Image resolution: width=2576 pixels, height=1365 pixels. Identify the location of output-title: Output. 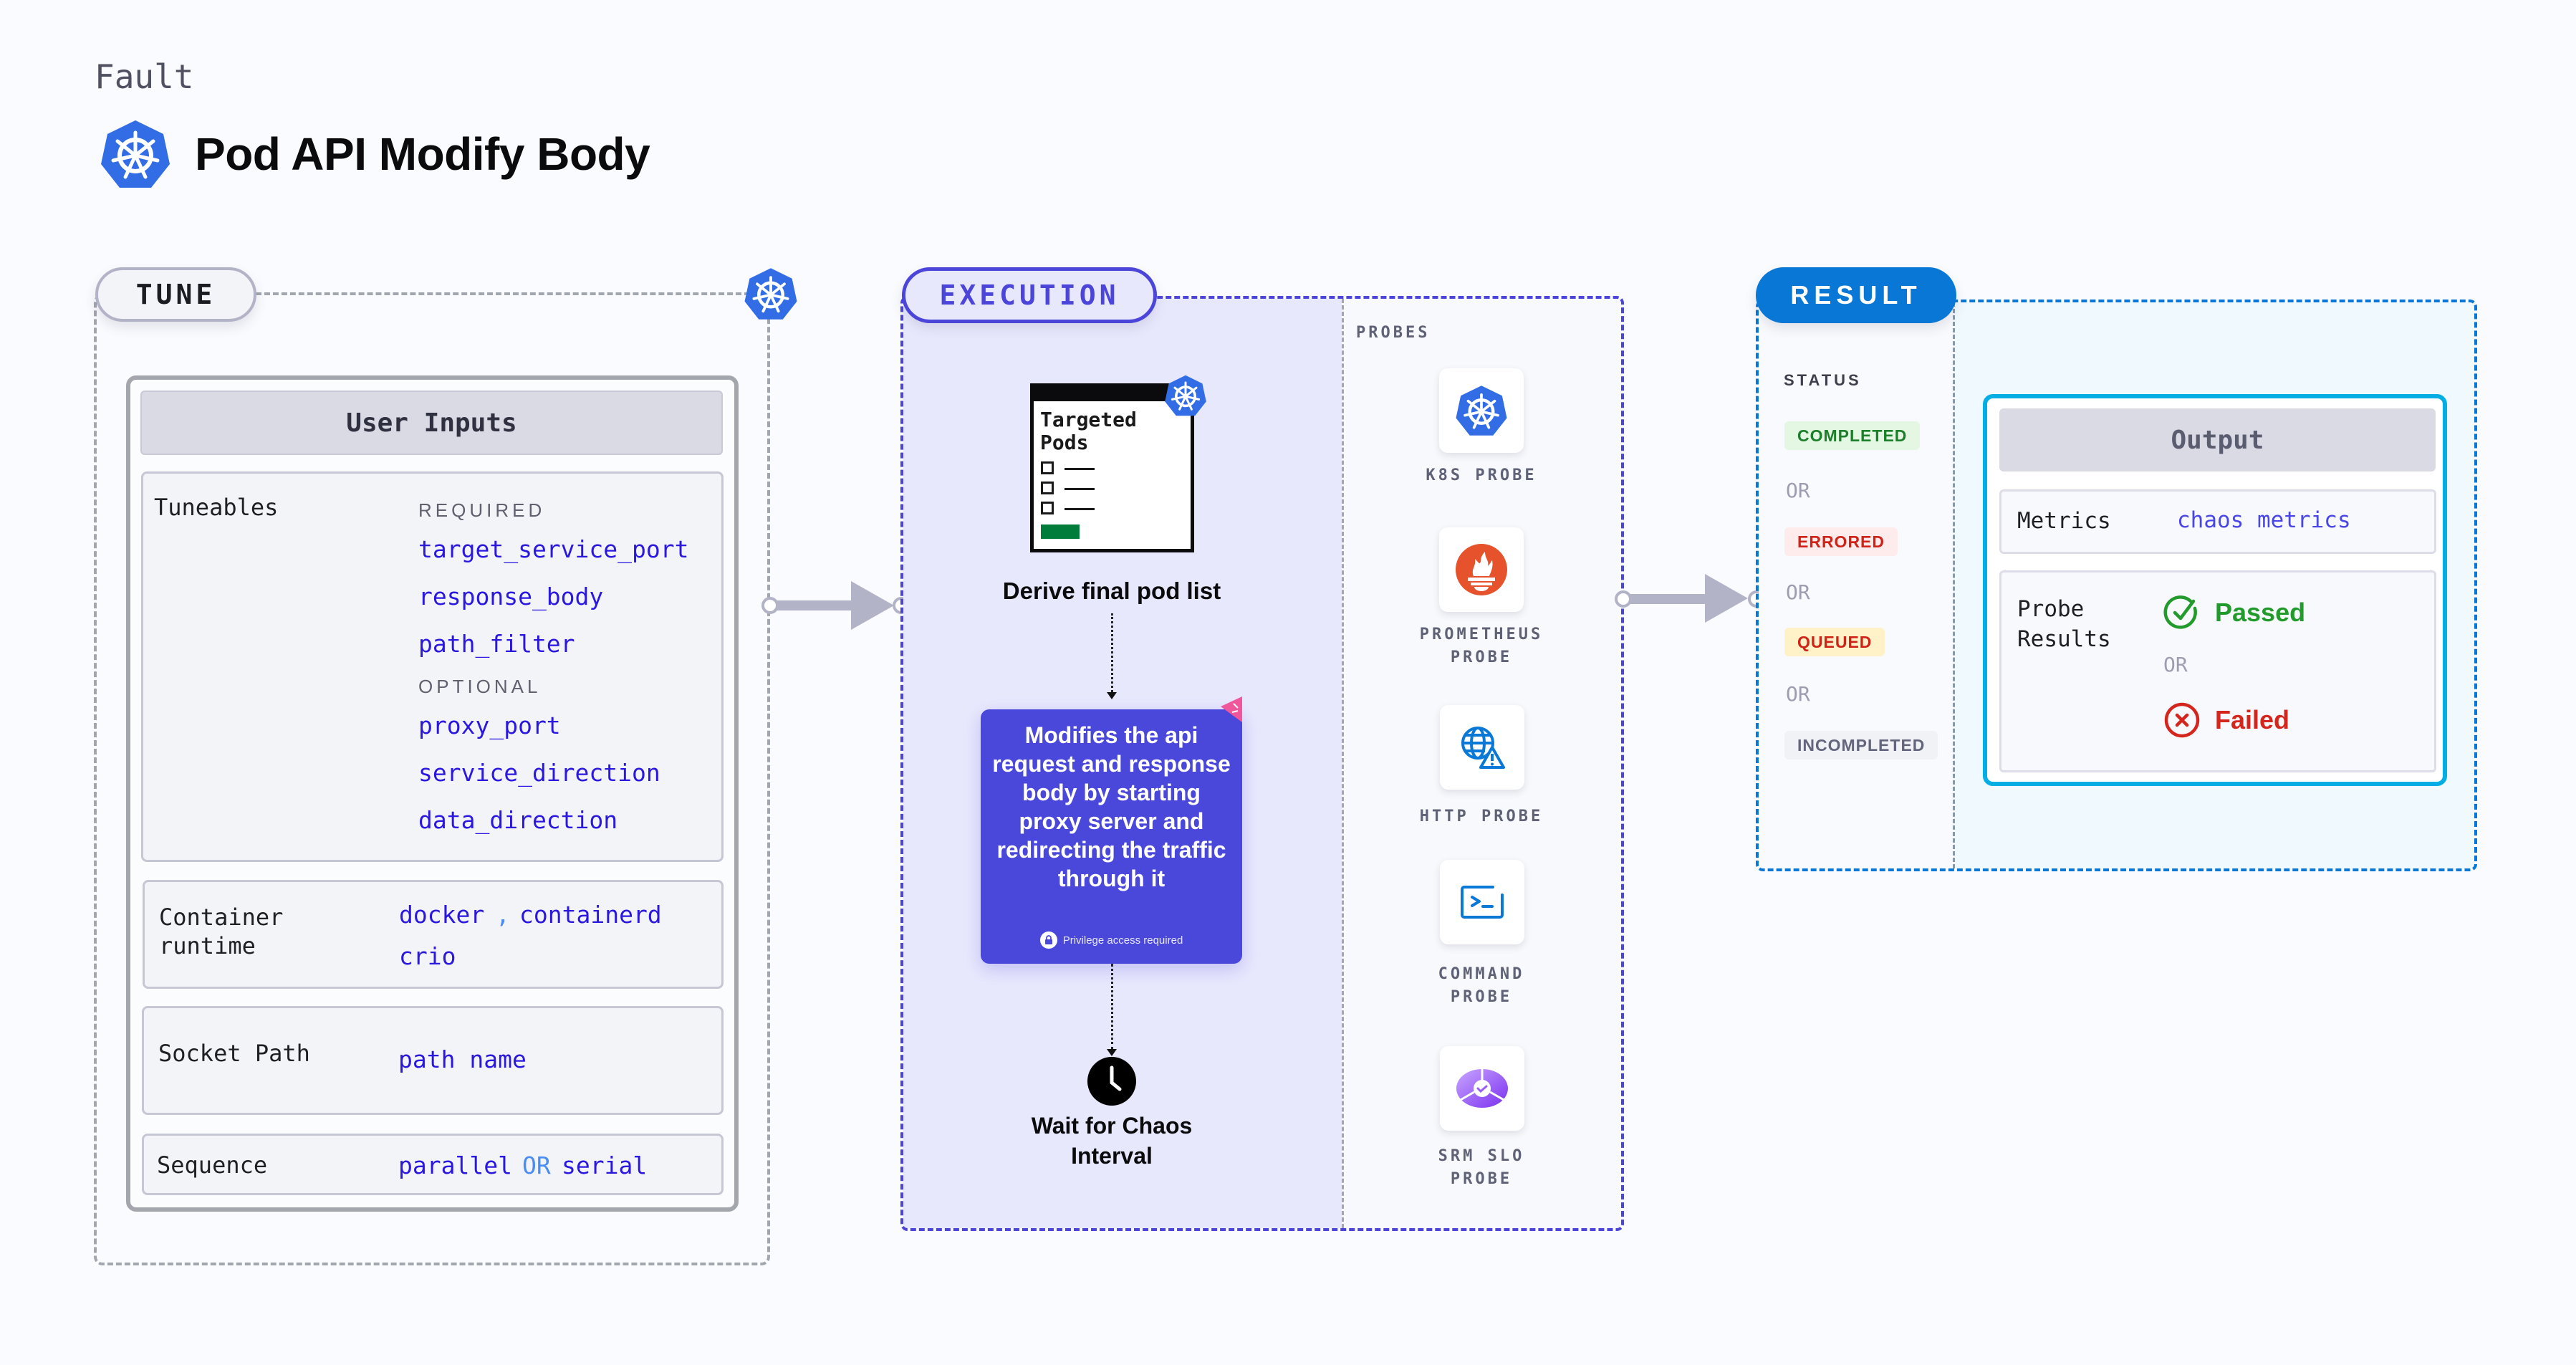
(2218, 439).